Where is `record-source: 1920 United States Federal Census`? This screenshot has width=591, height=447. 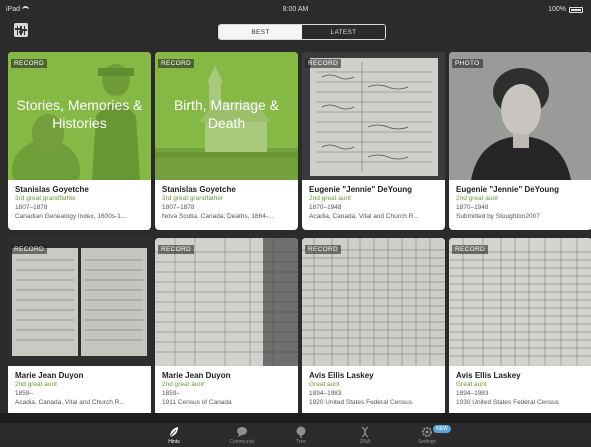
record-source: 1920 United States Federal Census is located at coordinates (360, 402).